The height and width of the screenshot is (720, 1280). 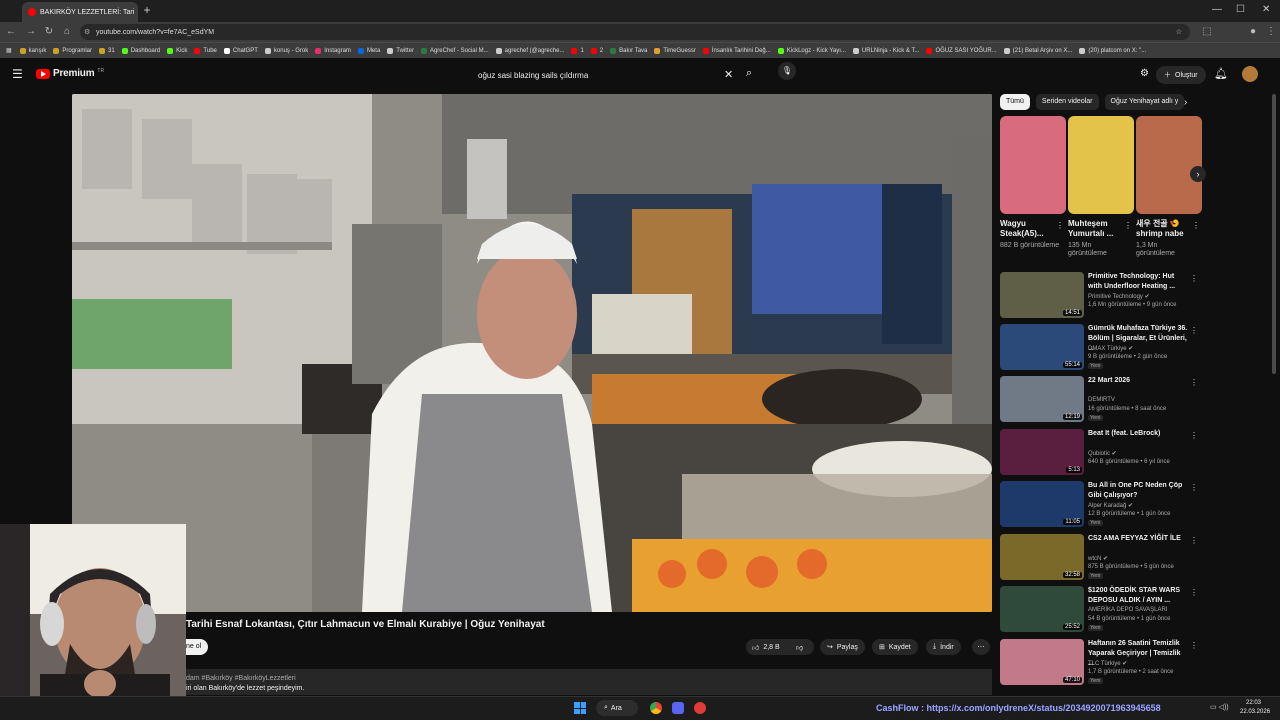 I want to click on filter-chip: Tümü, so click(x=1015, y=102).